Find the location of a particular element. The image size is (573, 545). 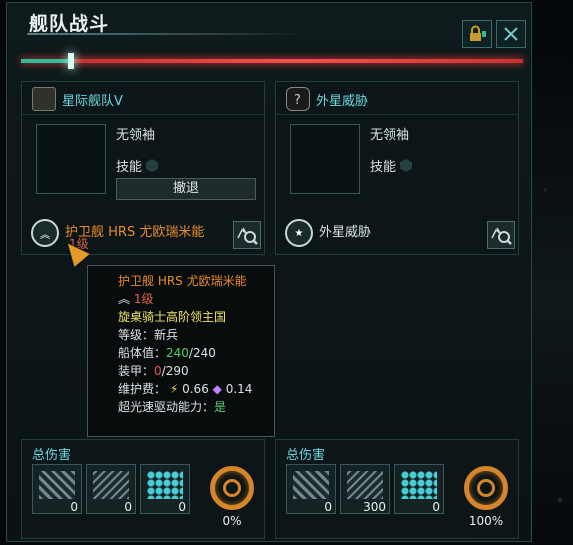

energy-damage-cell: 0 is located at coordinates (111, 489).